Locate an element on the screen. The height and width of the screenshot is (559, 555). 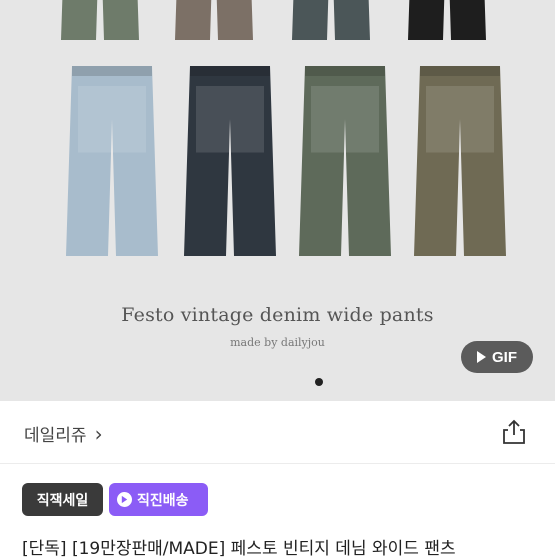
jeans-bottom-1-waistband is located at coordinates (112, 71).